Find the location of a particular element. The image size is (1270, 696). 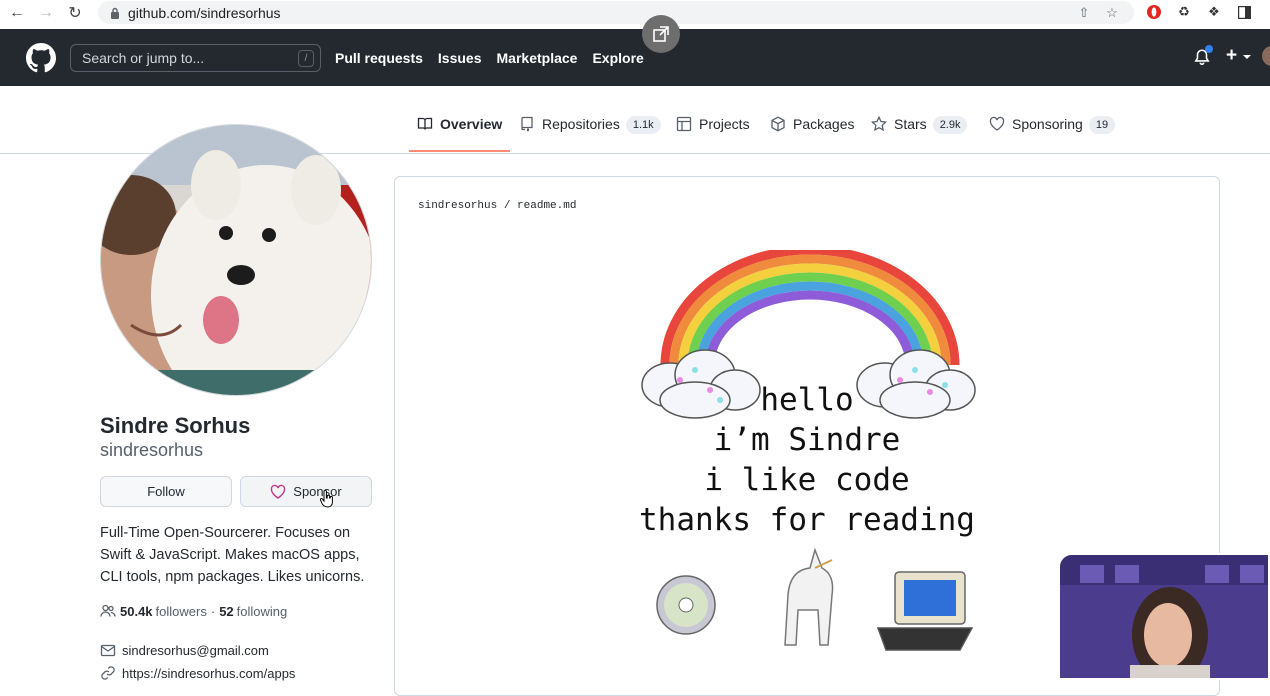

user-menu-avatar is located at coordinates (1266, 56).